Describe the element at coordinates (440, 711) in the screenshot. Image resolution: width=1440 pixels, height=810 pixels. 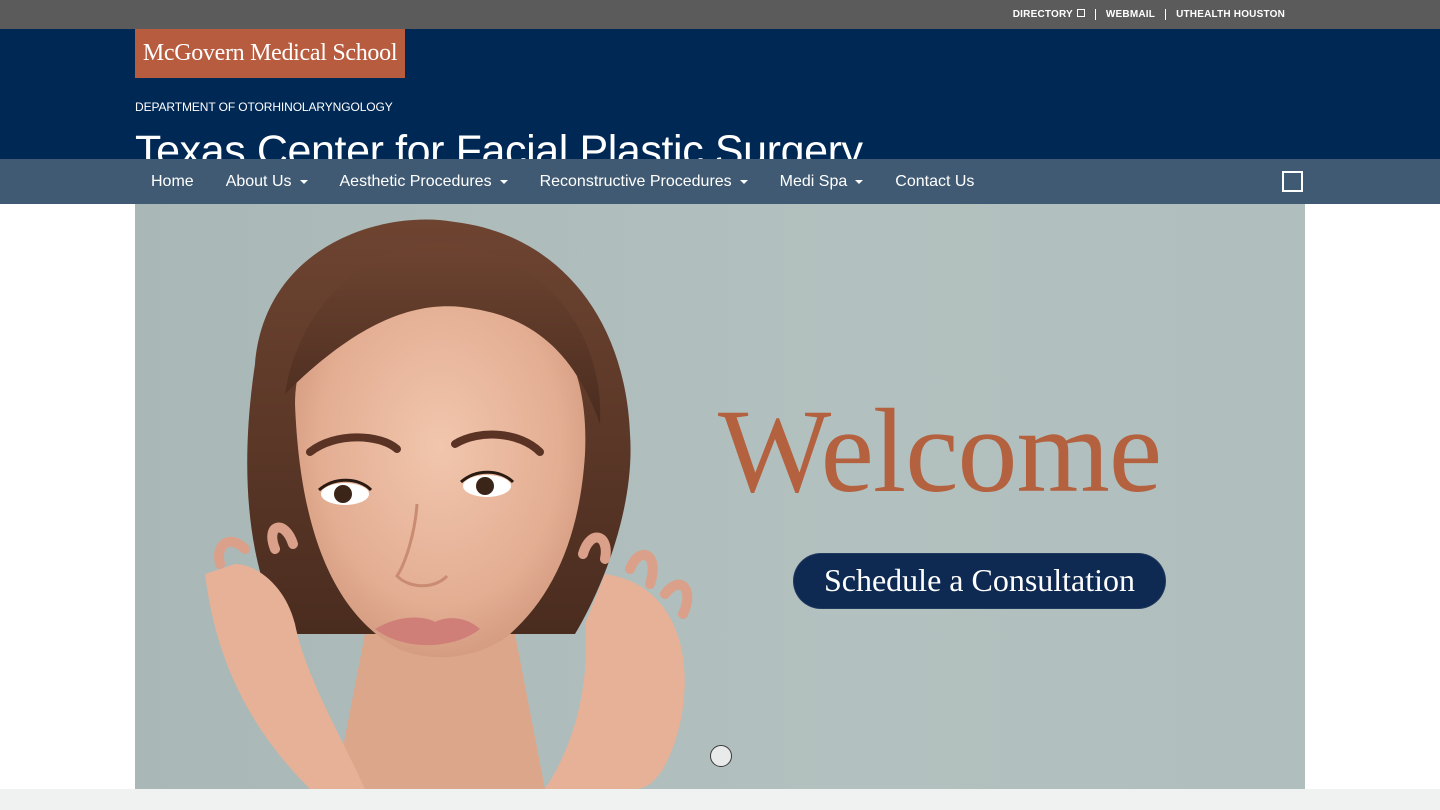
I see `neck-shape` at that location.